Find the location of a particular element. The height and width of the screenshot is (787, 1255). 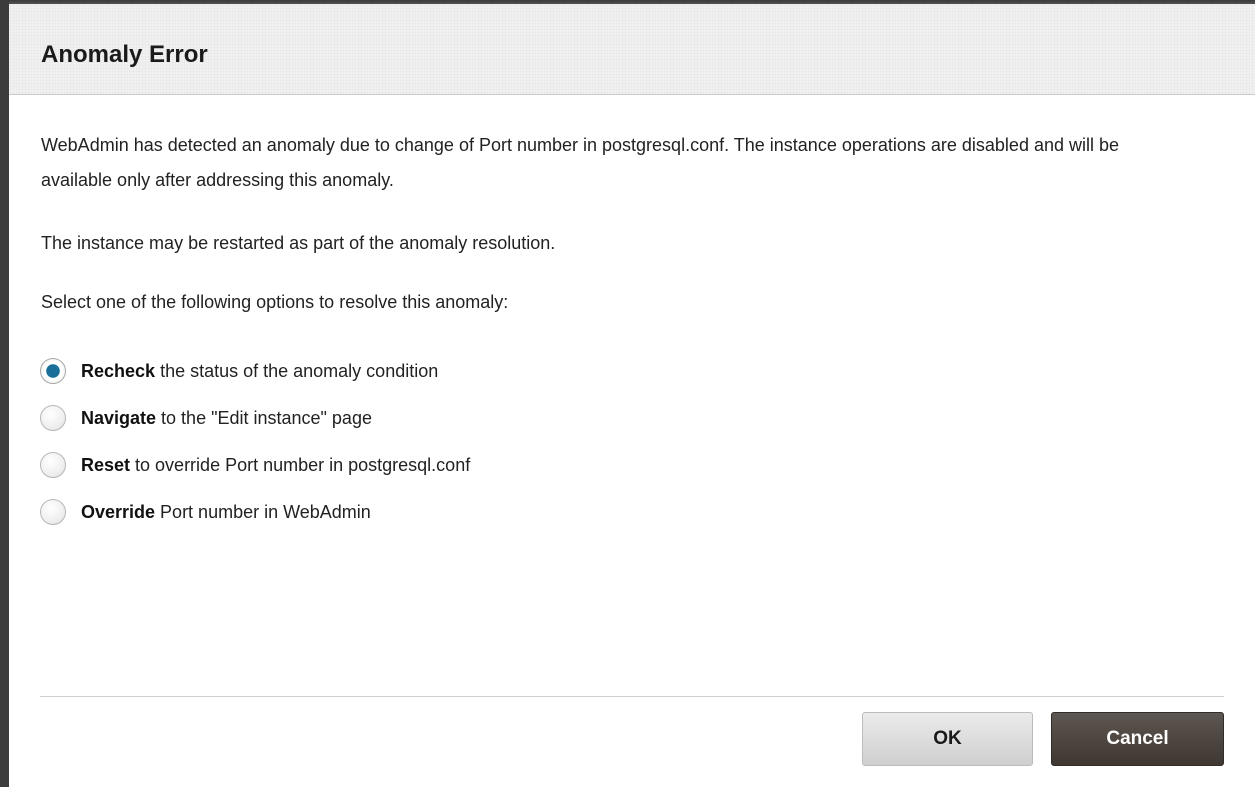

ok-button: OK is located at coordinates (947, 739).